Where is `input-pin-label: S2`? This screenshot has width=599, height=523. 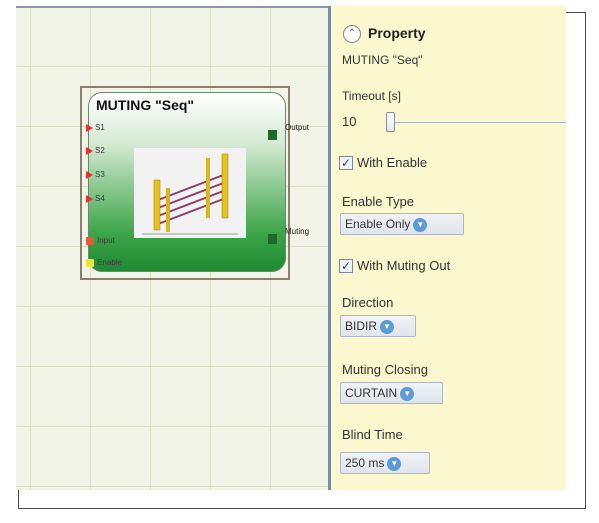
input-pin-label: S2 is located at coordinates (100, 150).